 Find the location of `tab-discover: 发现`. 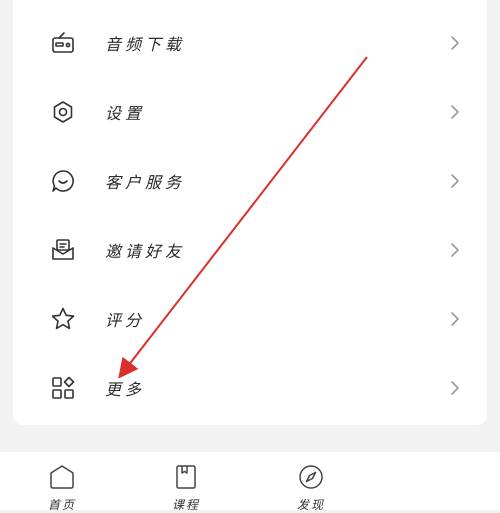

tab-discover: 发现 is located at coordinates (311, 482).